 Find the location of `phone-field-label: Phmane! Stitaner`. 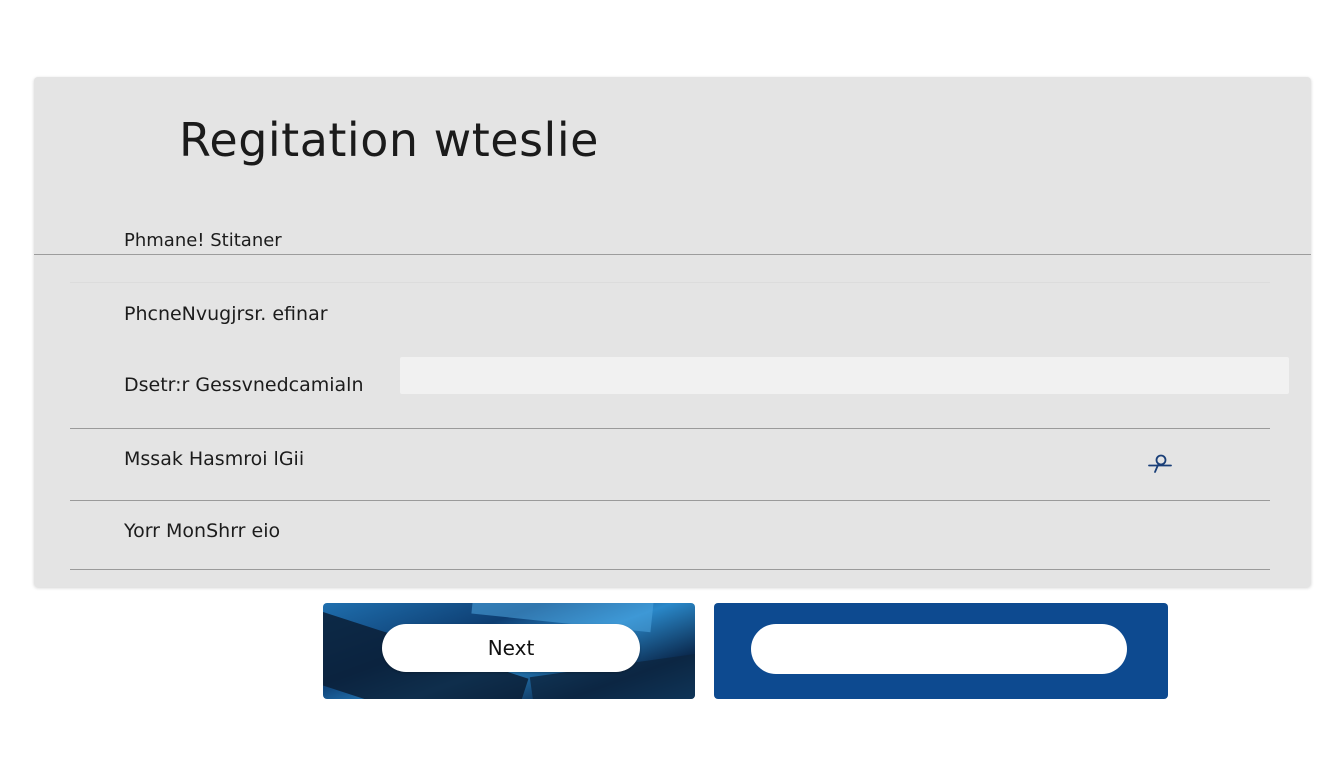

phone-field-label: Phmane! Stitaner is located at coordinates (203, 240).